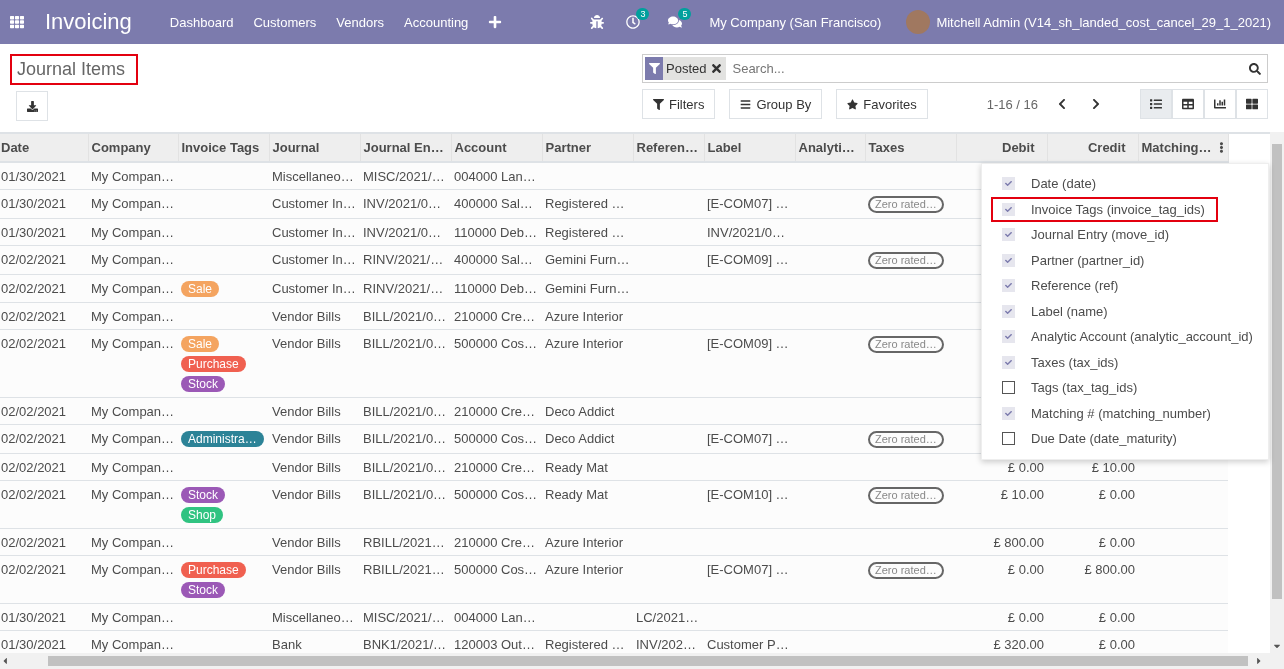  What do you see at coordinates (1125, 362) in the screenshot?
I see `column-toggle-item: Taxes (tax_ids)` at bounding box center [1125, 362].